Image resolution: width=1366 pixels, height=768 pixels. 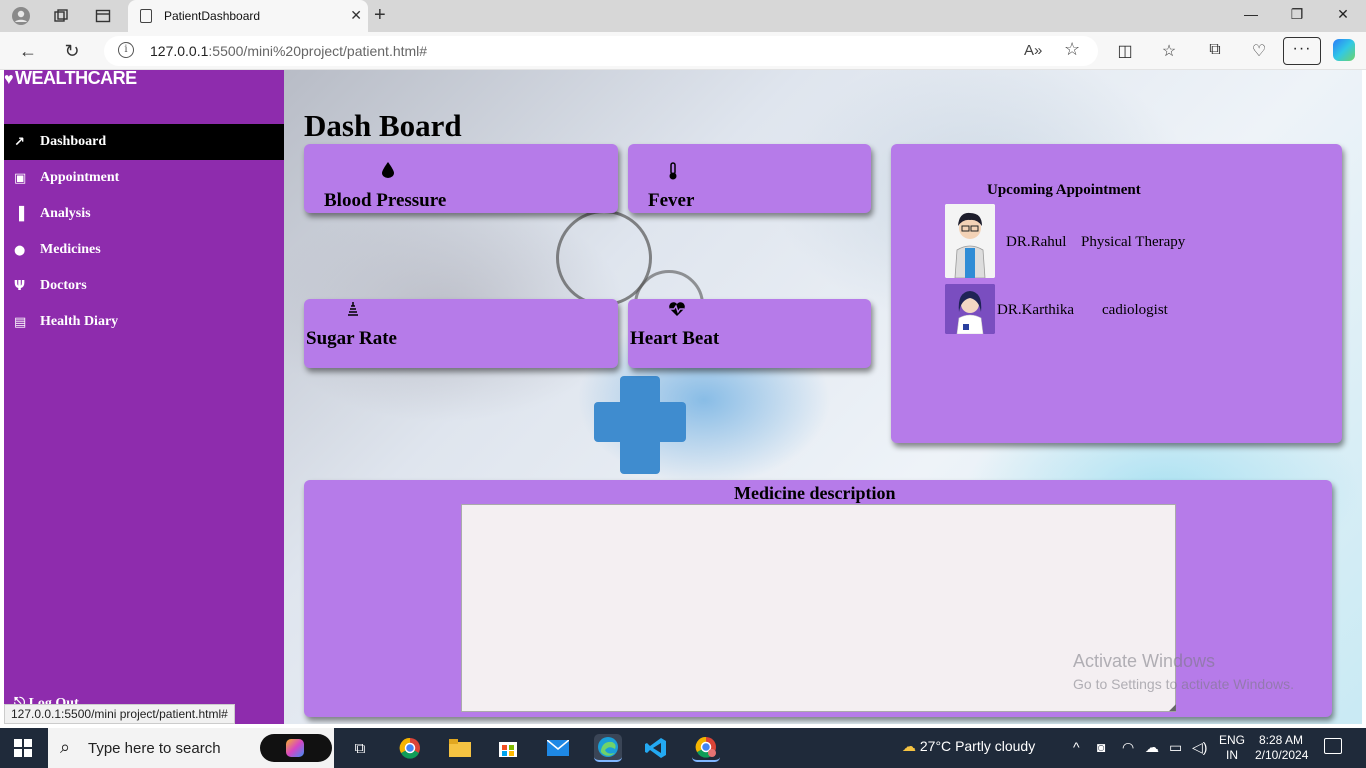 What do you see at coordinates (144, 322) in the screenshot?
I see `sidebar-item-health-diary: ▤ Health Diary` at bounding box center [144, 322].